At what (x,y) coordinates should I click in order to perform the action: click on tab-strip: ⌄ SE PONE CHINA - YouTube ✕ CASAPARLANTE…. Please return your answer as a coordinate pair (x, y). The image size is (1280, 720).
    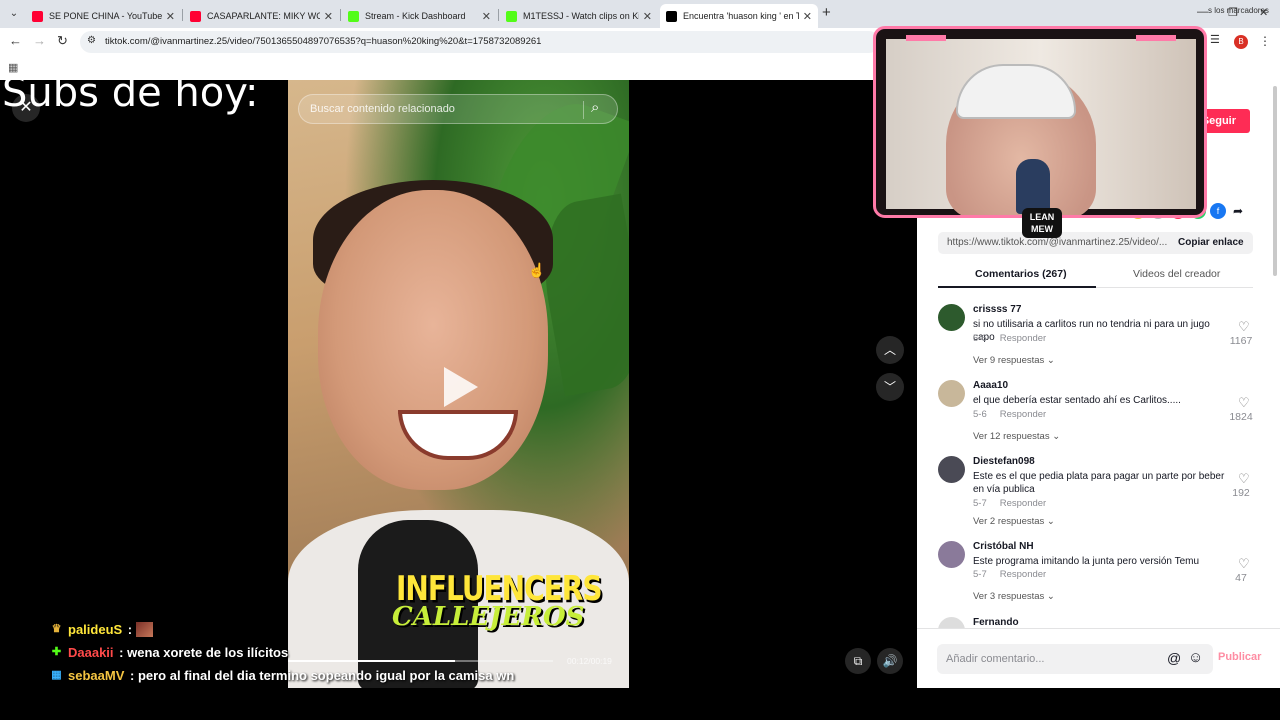
    Looking at the image, I should click on (640, 14).